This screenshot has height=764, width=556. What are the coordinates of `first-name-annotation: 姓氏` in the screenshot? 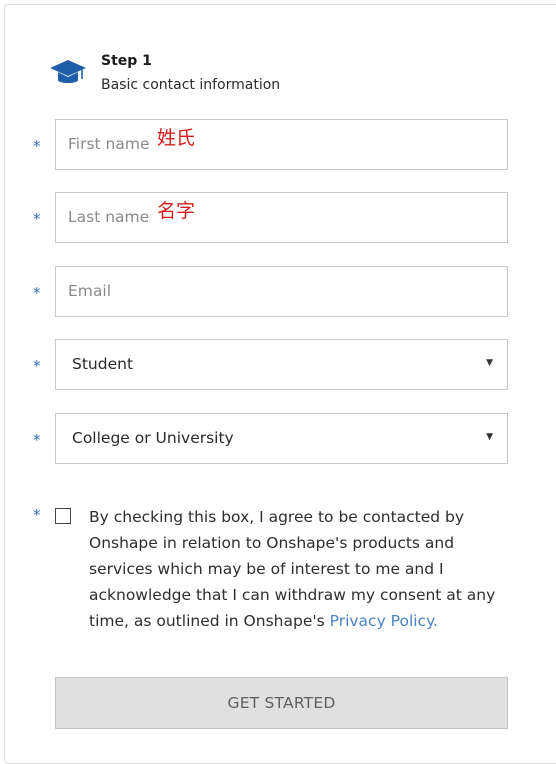 It's located at (176, 138).